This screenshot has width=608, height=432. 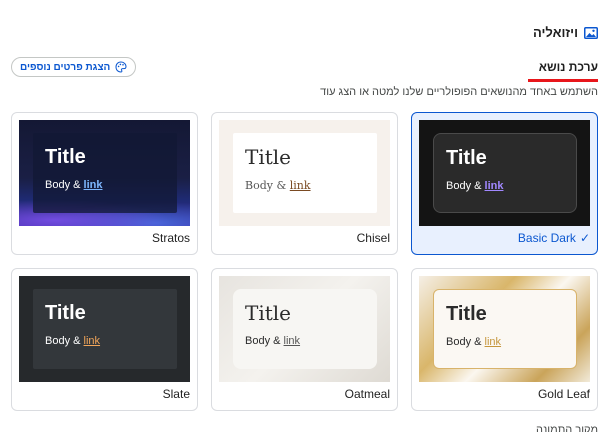 What do you see at coordinates (584, 238) in the screenshot?
I see `checkmark-icon: ✓` at bounding box center [584, 238].